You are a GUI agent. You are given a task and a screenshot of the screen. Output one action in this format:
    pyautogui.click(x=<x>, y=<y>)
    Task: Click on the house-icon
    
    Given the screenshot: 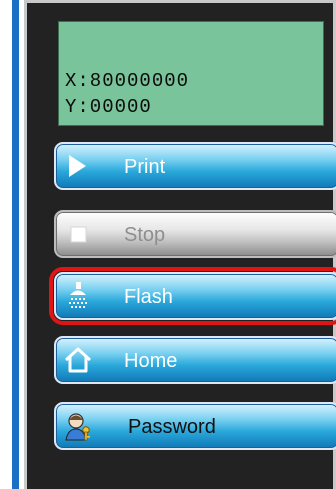 What is the action you would take?
    pyautogui.click(x=78, y=360)
    